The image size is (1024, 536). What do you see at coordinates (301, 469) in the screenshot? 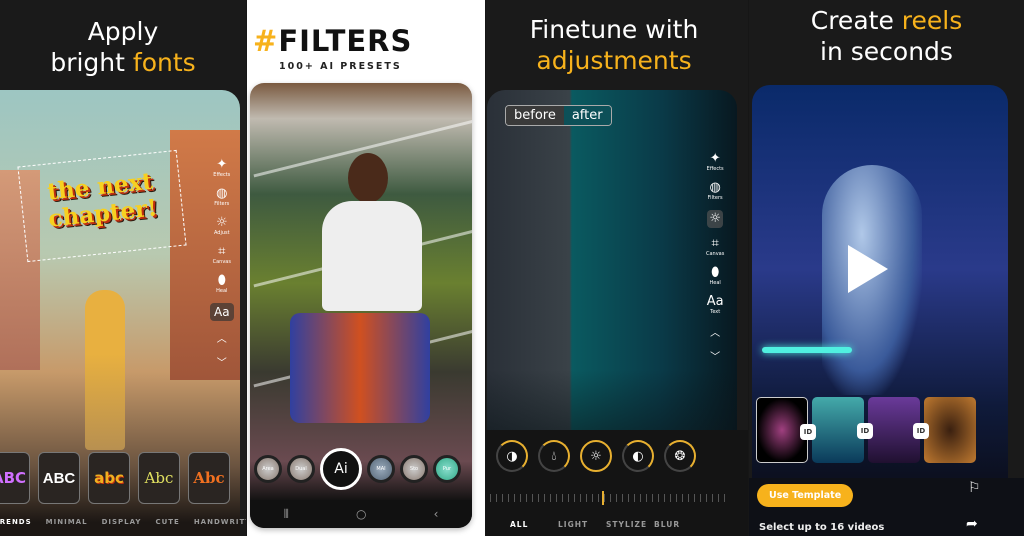
I see `filter-chip: Dual` at bounding box center [301, 469].